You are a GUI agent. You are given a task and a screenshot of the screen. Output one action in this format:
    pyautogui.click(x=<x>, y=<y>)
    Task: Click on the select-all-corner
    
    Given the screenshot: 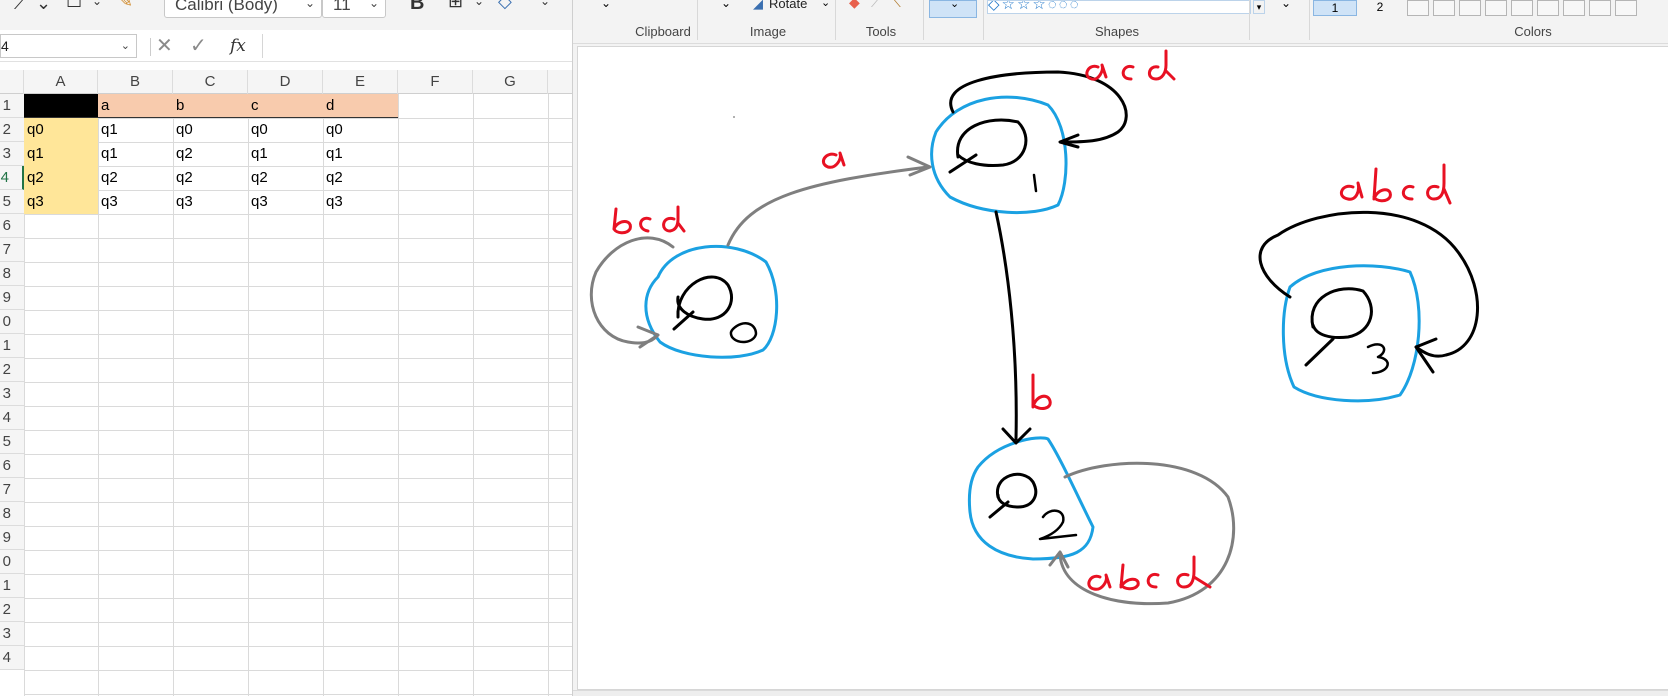 What is the action you would take?
    pyautogui.click(x=12, y=82)
    